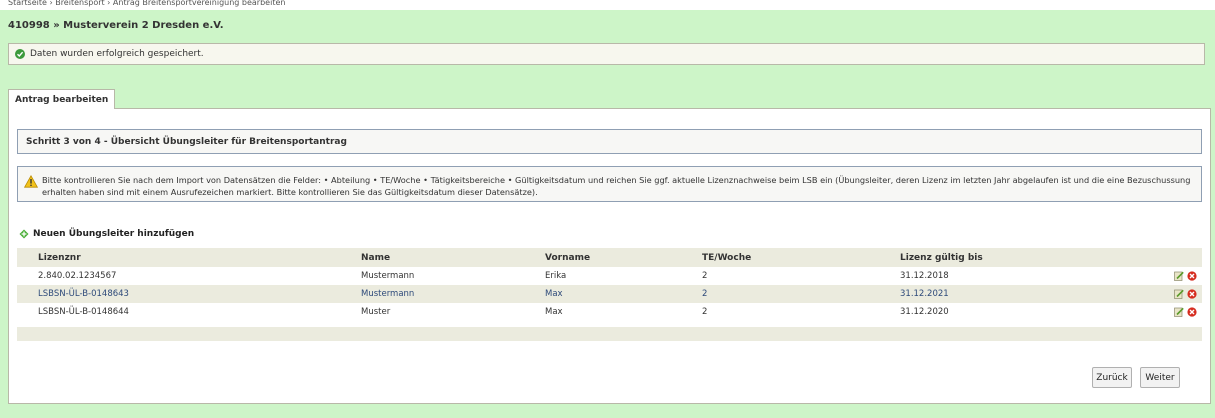 The height and width of the screenshot is (418, 1215). I want to click on back-button: Zurück, so click(1112, 377).